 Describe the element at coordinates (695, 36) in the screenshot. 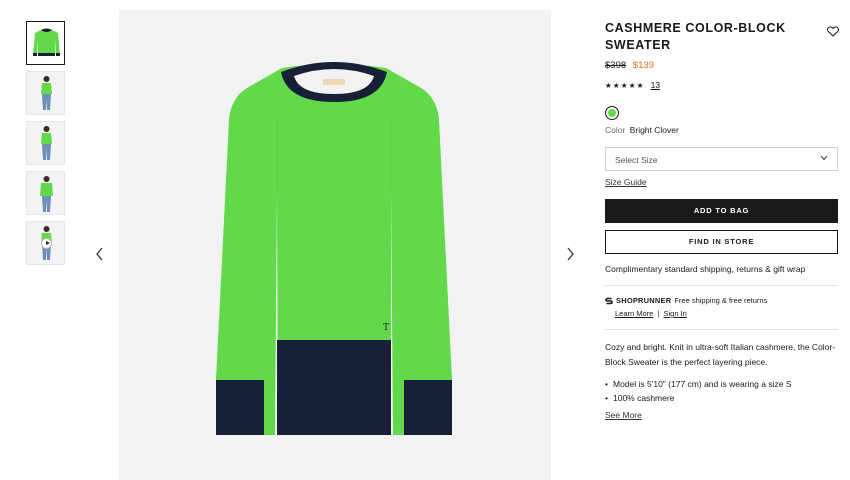

I see `product-title: CASHMERE COLOR-BLOCK SWEATER` at that location.